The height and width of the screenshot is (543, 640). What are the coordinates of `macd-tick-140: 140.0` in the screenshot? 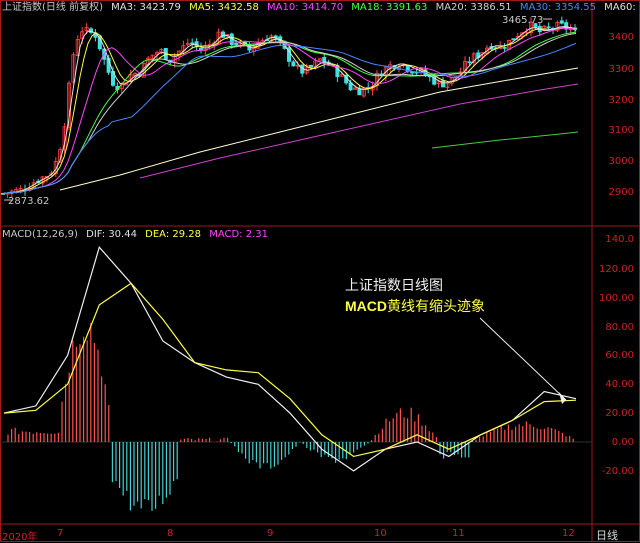 It's located at (619, 239).